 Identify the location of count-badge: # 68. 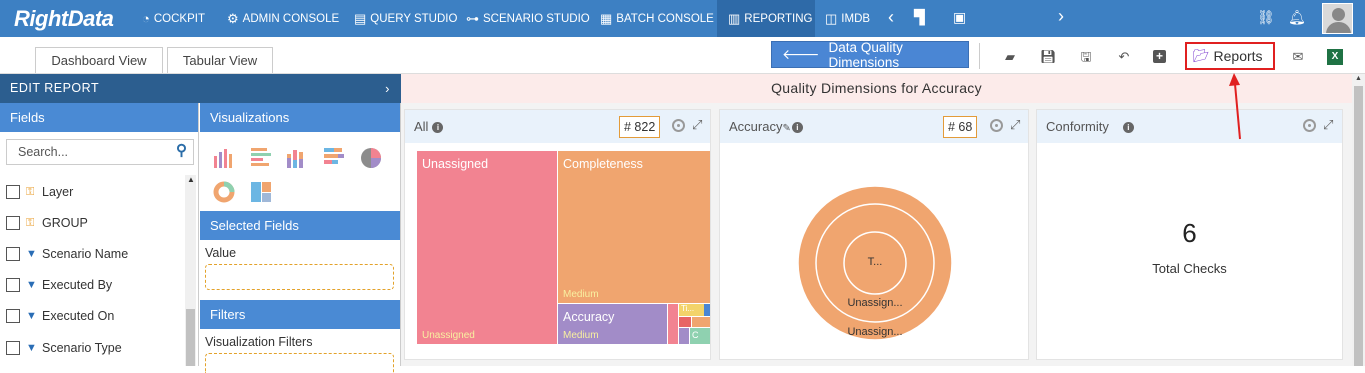
(960, 127).